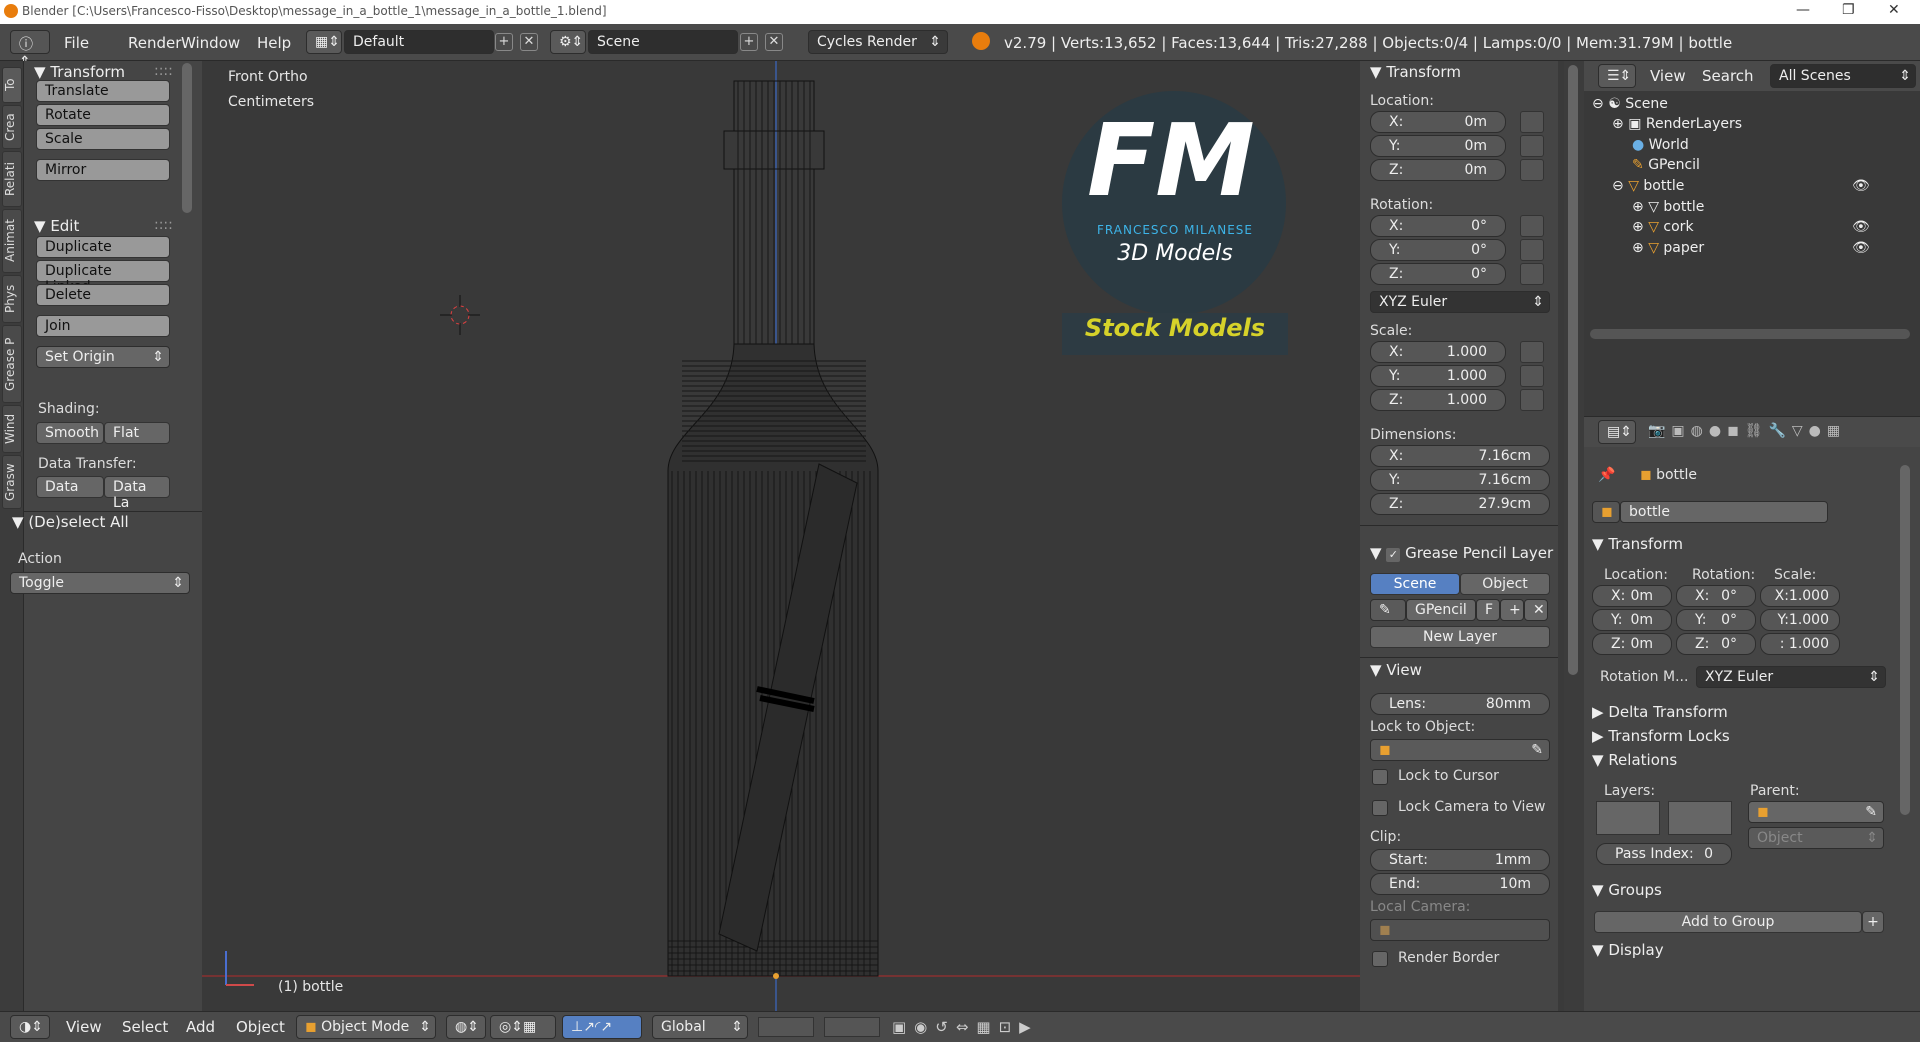 The height and width of the screenshot is (1042, 1920). Describe the element at coordinates (466, 1027) in the screenshot. I see `shading-select-icon: ◍⇕` at that location.